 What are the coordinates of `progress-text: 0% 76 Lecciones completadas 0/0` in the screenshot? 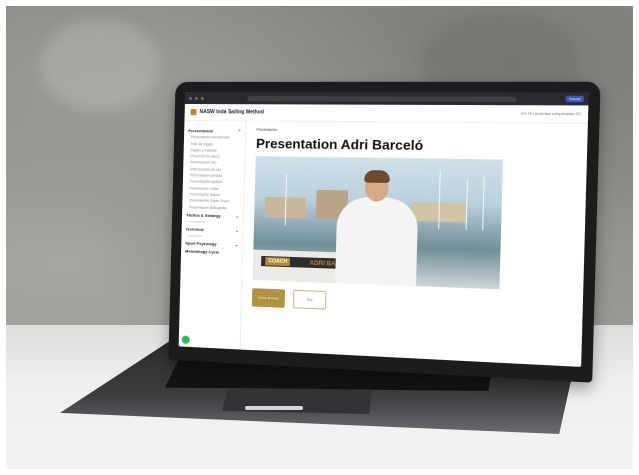 It's located at (551, 114).